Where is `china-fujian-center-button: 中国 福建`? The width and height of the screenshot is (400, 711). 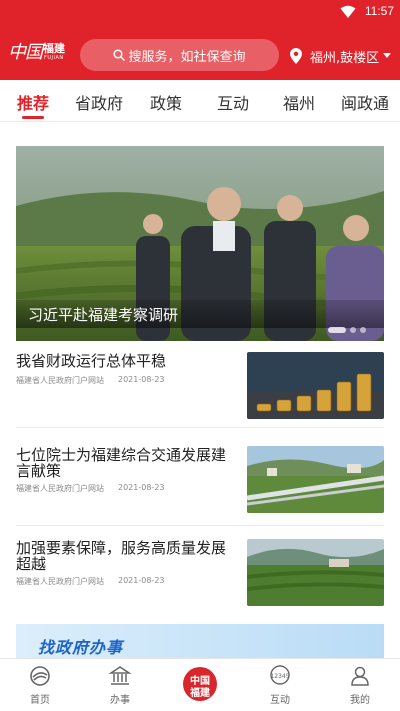
china-fujian-center-button: 中国 福建 is located at coordinates (200, 684).